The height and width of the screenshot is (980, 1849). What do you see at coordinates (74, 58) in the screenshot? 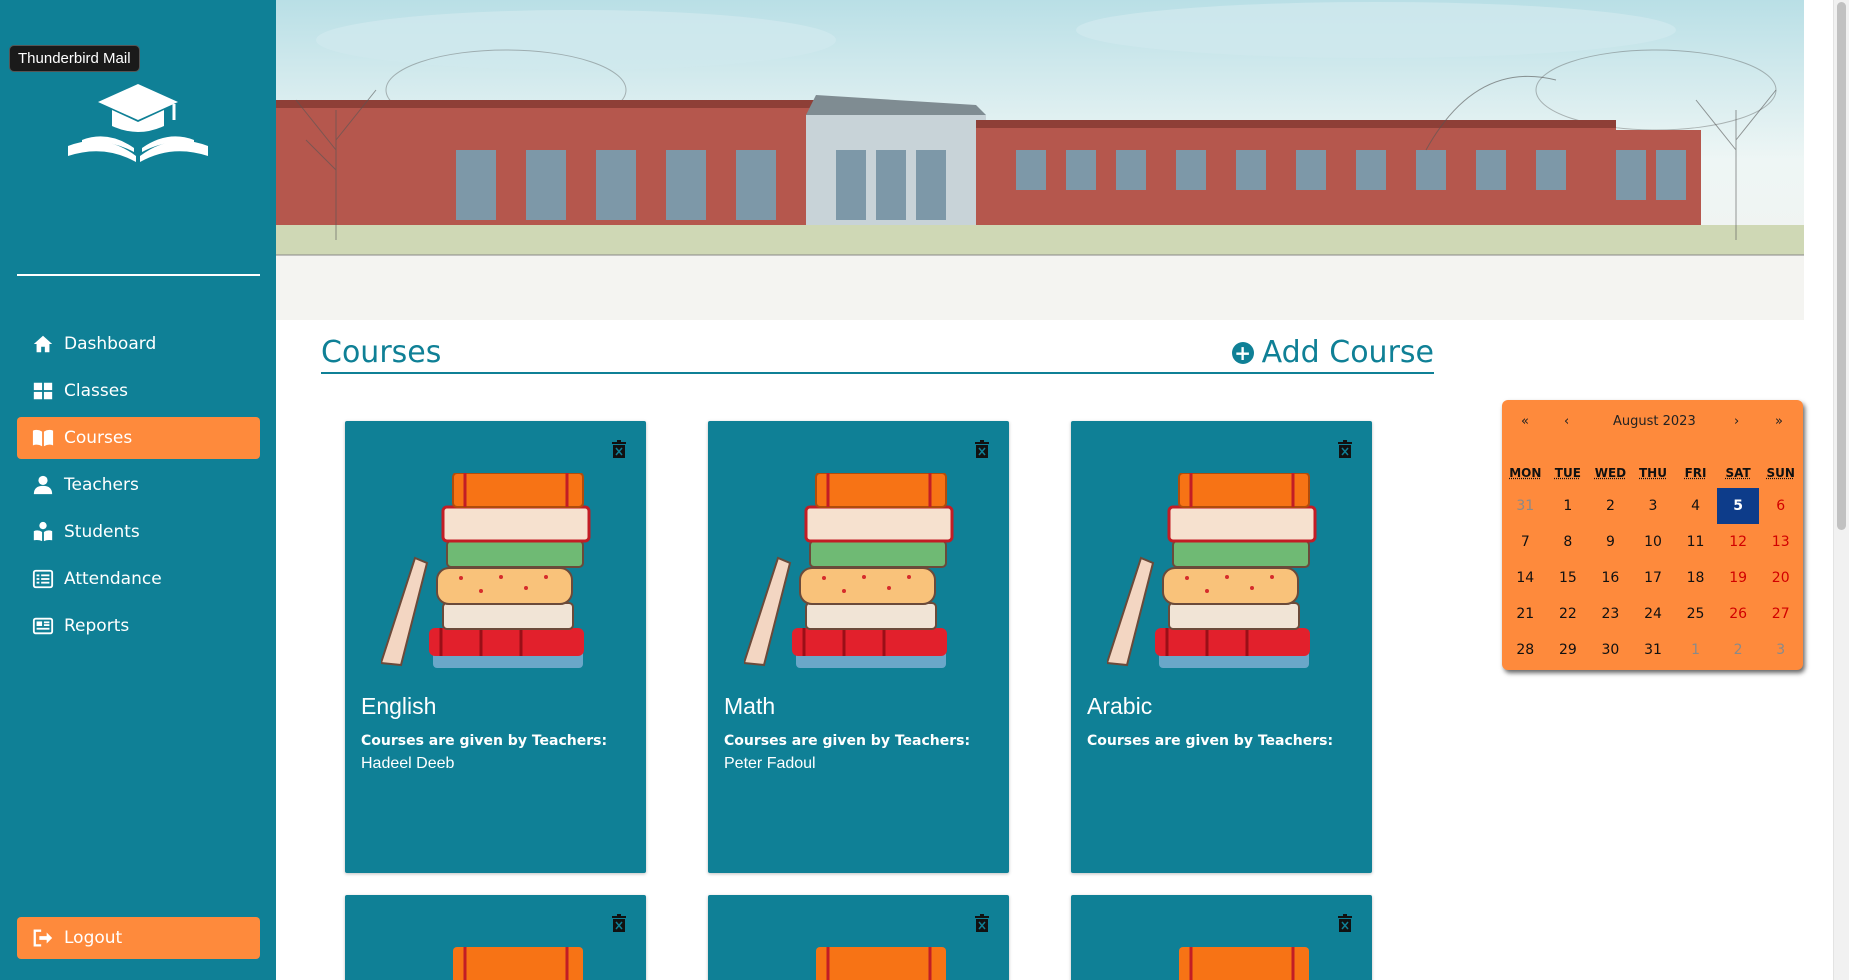
I see `tooltip: Thunderbird Mail` at bounding box center [74, 58].